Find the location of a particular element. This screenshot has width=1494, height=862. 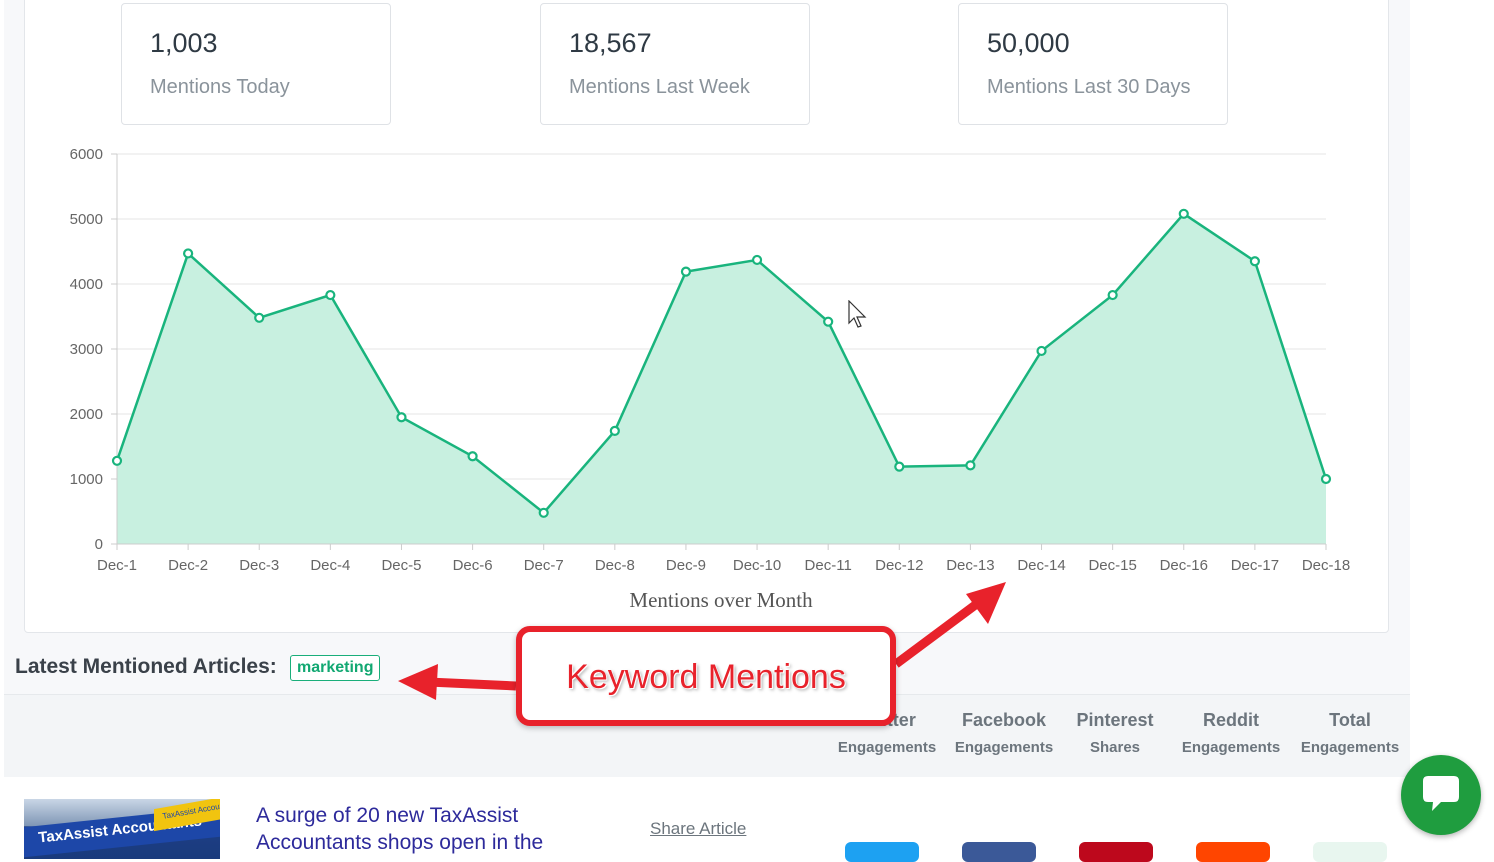

col-head-reddit-title: Reddit is located at coordinates (1231, 720).